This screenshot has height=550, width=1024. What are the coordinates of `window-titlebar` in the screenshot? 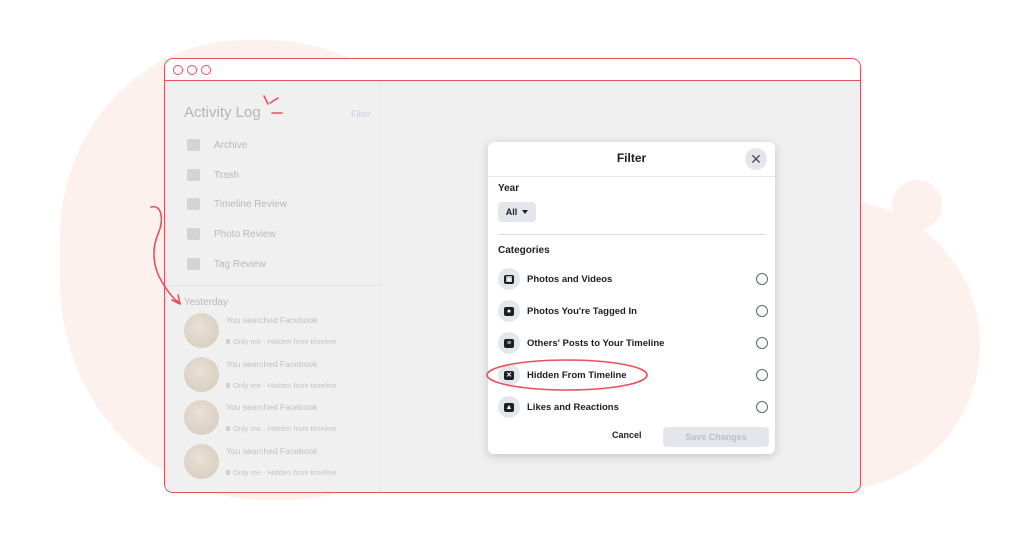 It's located at (512, 70).